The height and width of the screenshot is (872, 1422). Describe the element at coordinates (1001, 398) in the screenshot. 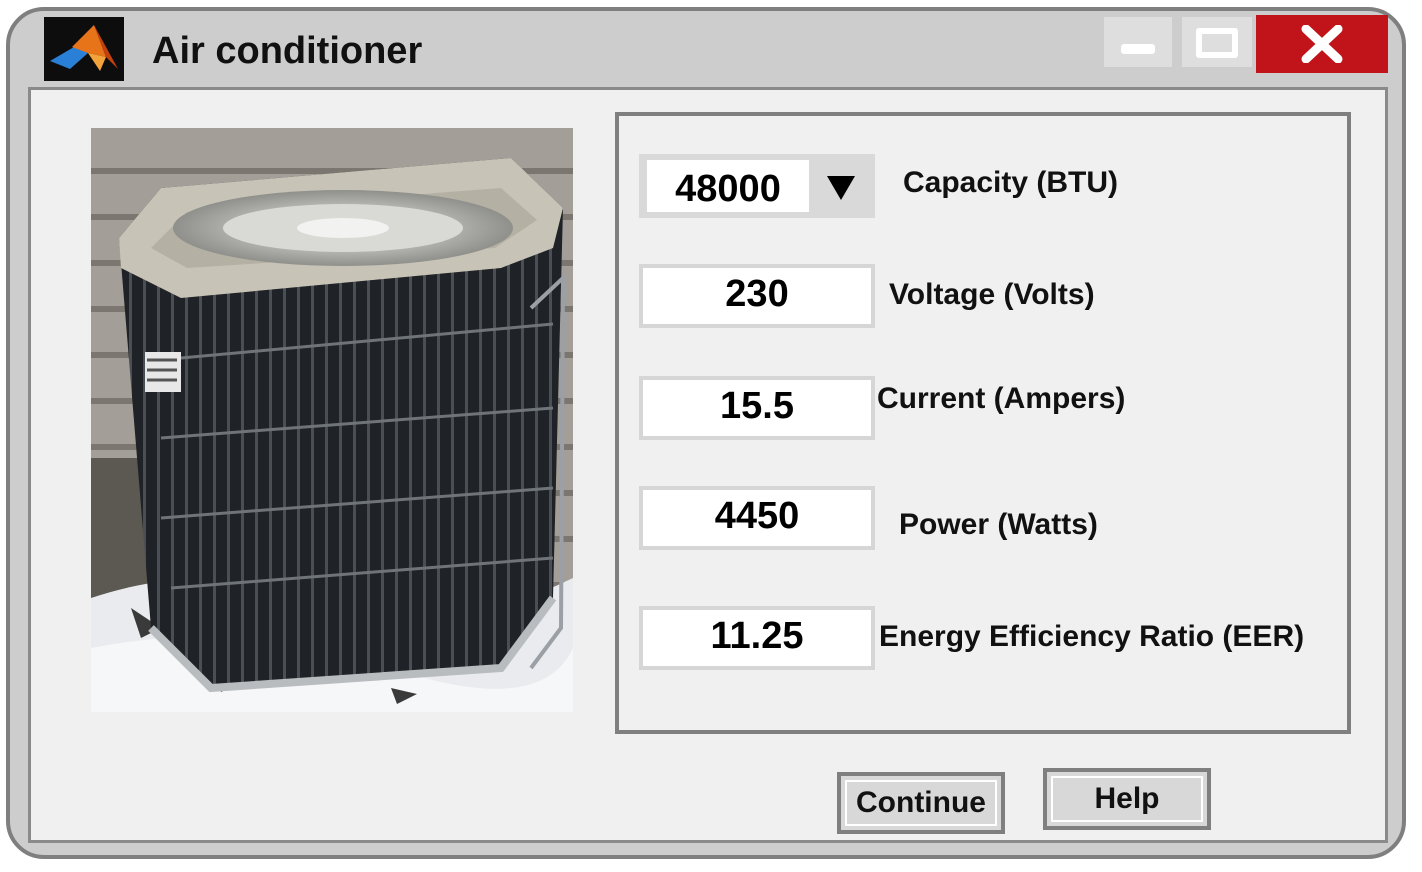

I see `current-label: Current (Ampers)` at that location.